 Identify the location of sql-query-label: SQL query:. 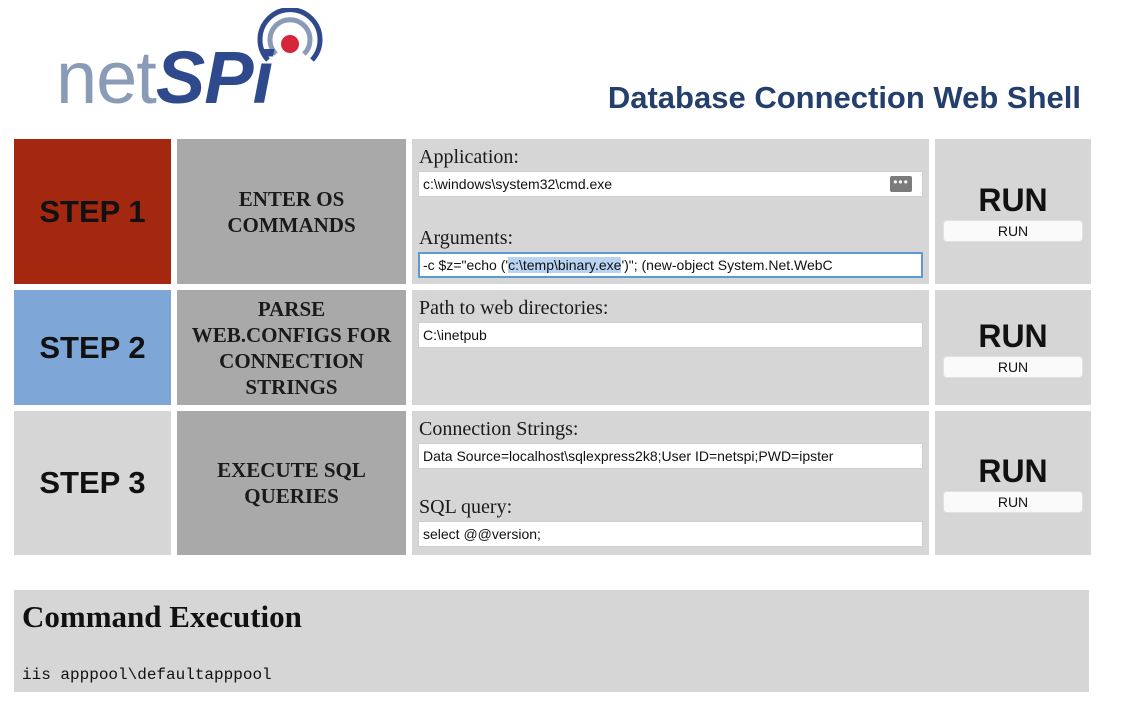
(466, 507).